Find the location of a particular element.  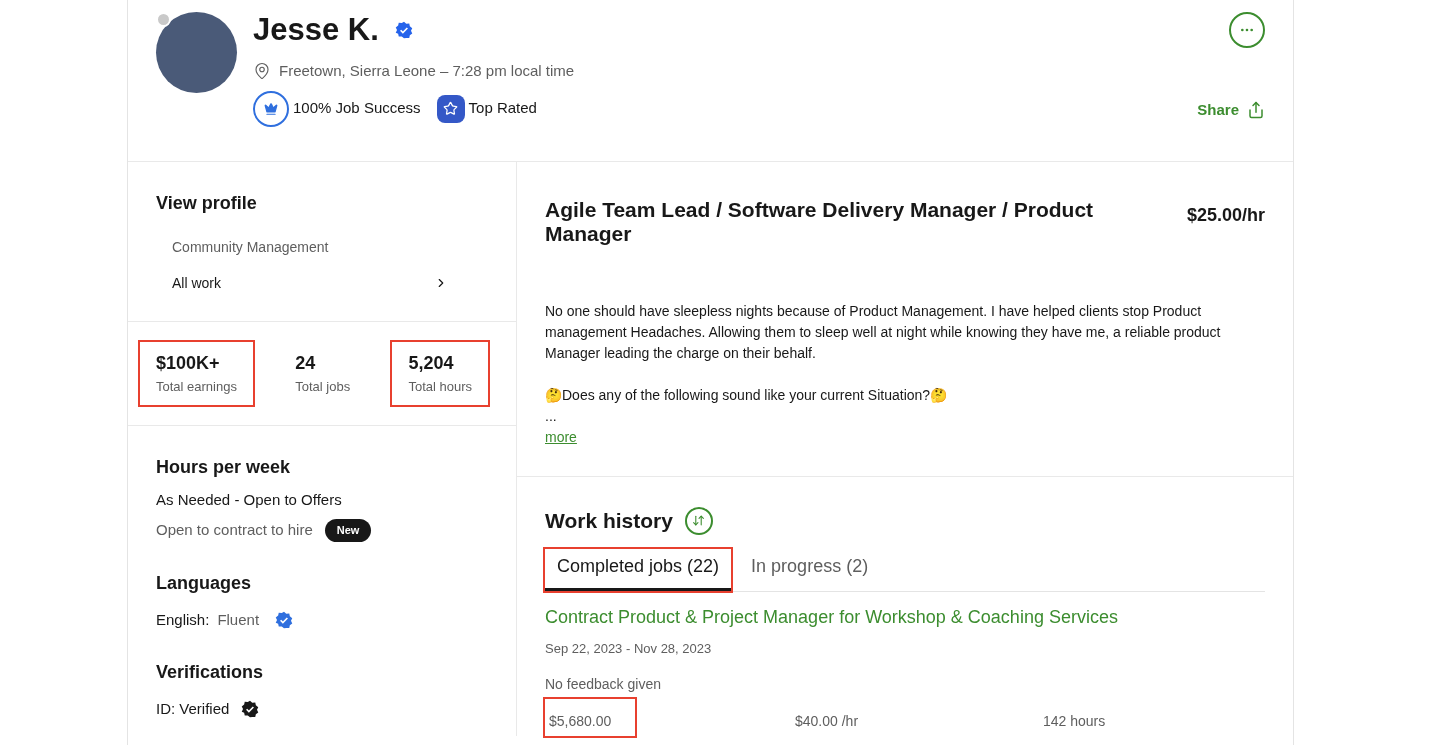

language-name: English: is located at coordinates (183, 619).